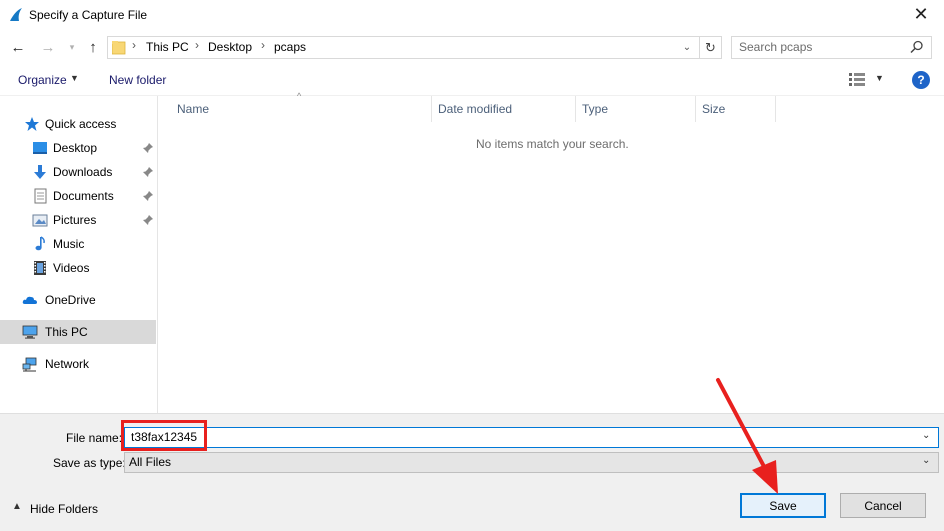  I want to click on sidebar-item-label: Downloads, so click(83, 172).